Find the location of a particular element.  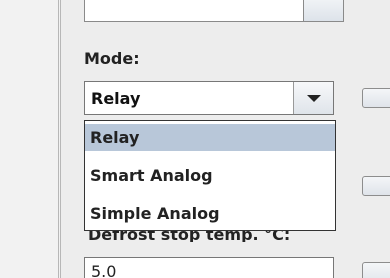

mode-option-simple-analog: Simple Analog is located at coordinates (210, 213).